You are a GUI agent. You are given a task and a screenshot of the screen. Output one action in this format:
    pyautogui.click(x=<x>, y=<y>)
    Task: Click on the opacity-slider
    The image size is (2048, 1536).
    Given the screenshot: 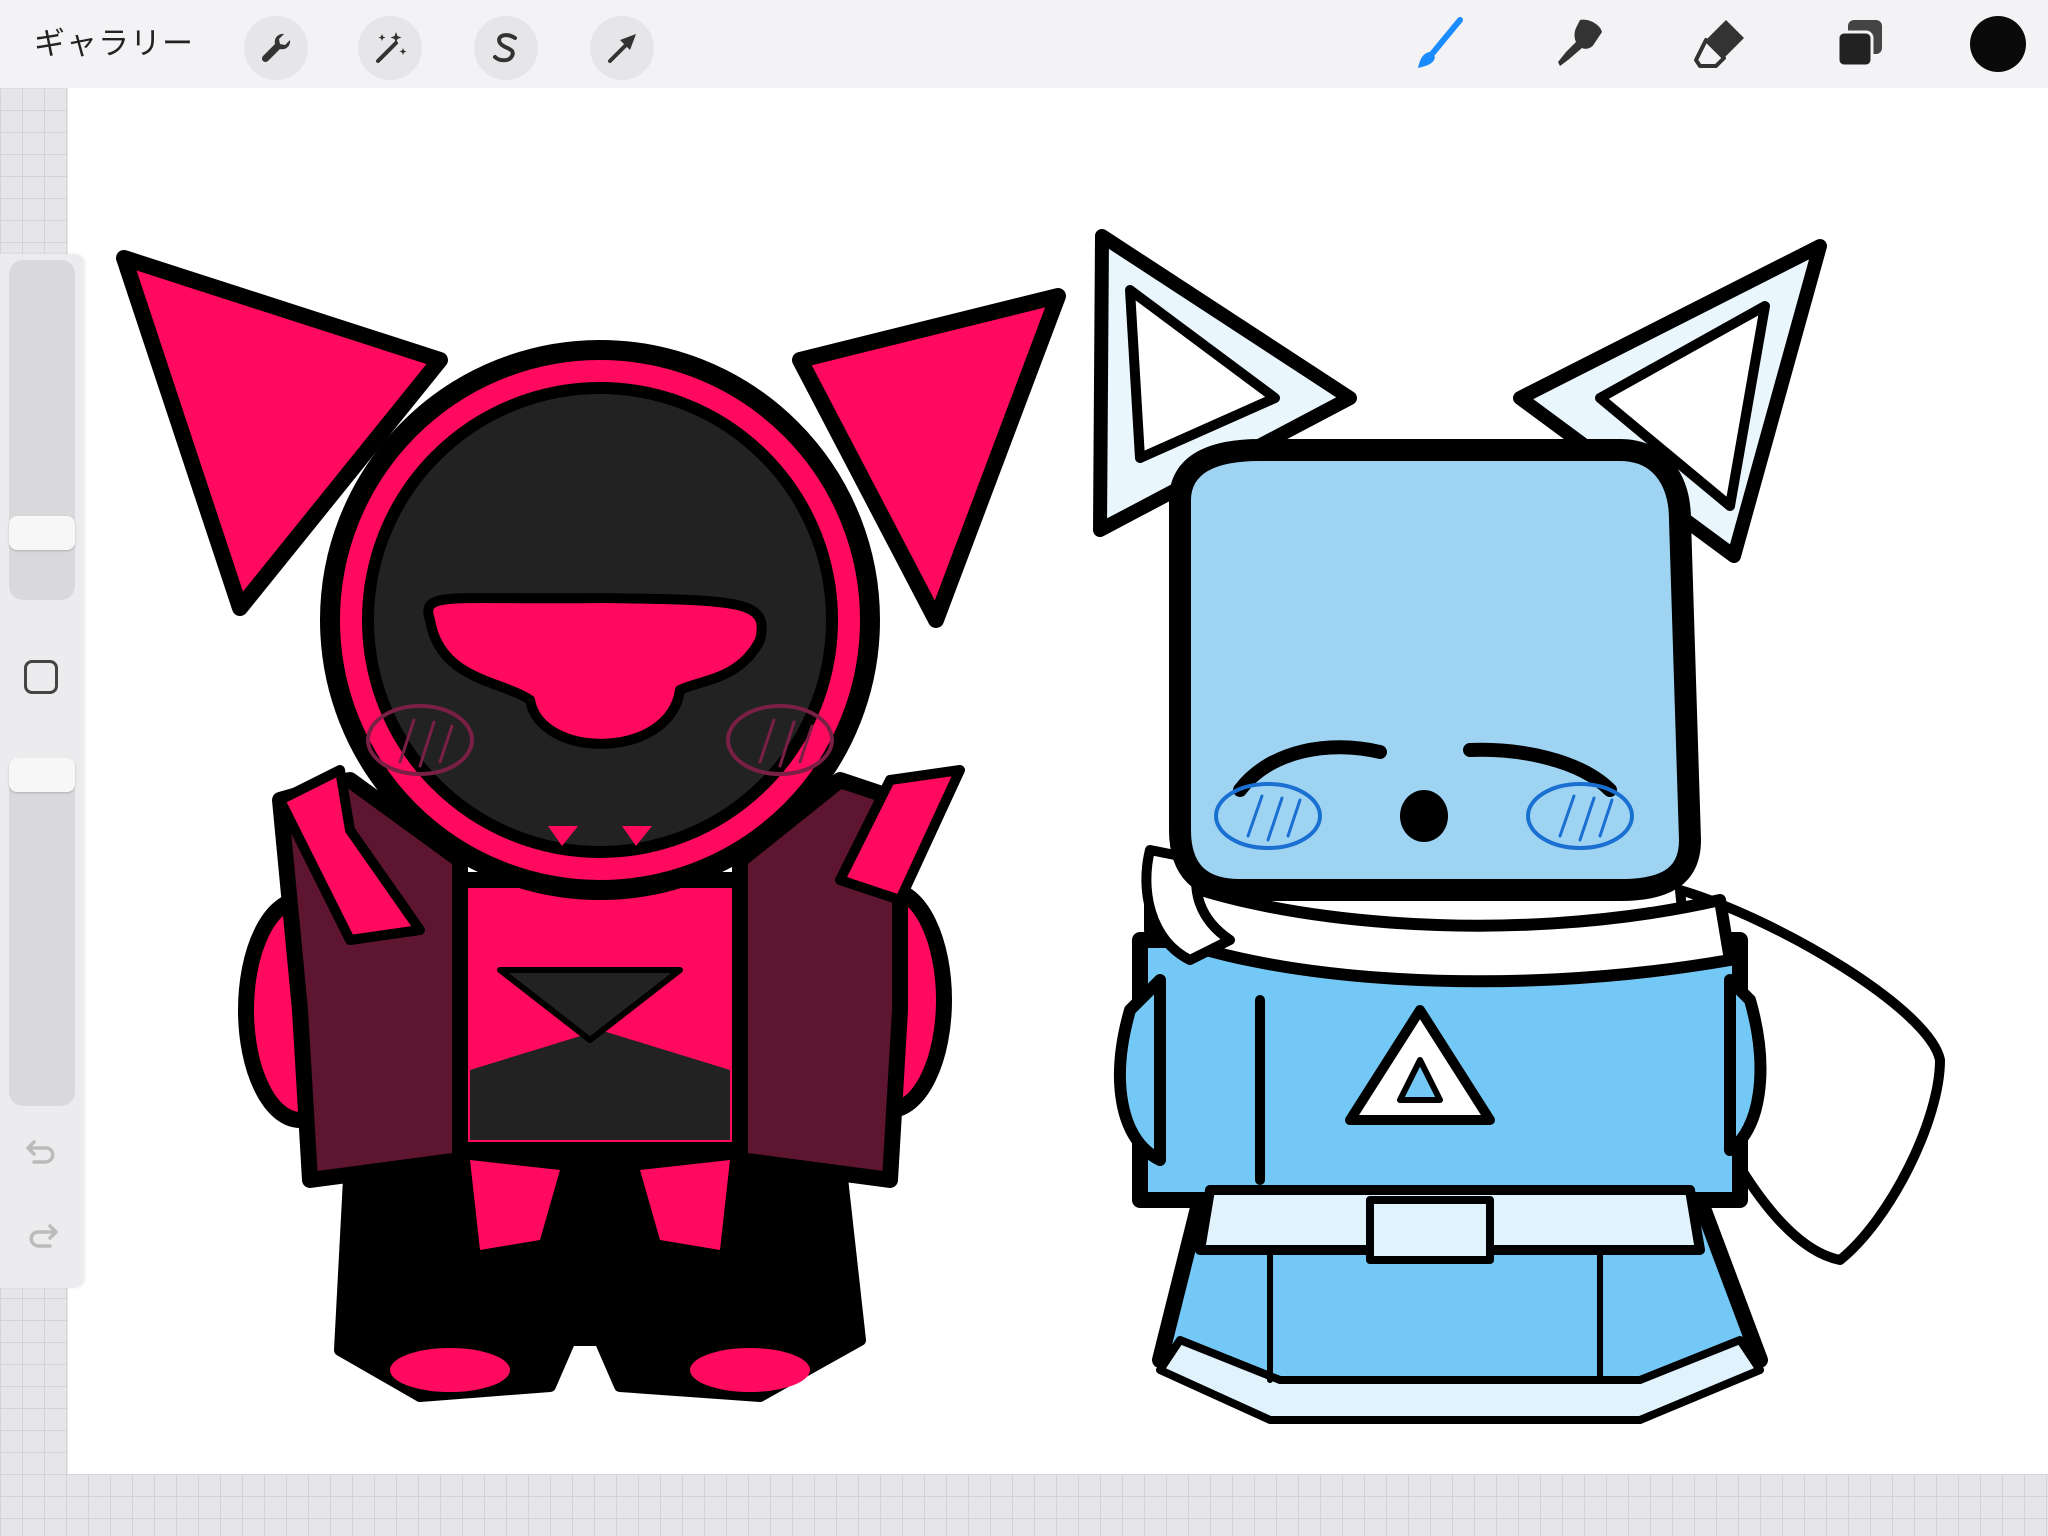 What is the action you would take?
    pyautogui.click(x=42, y=932)
    